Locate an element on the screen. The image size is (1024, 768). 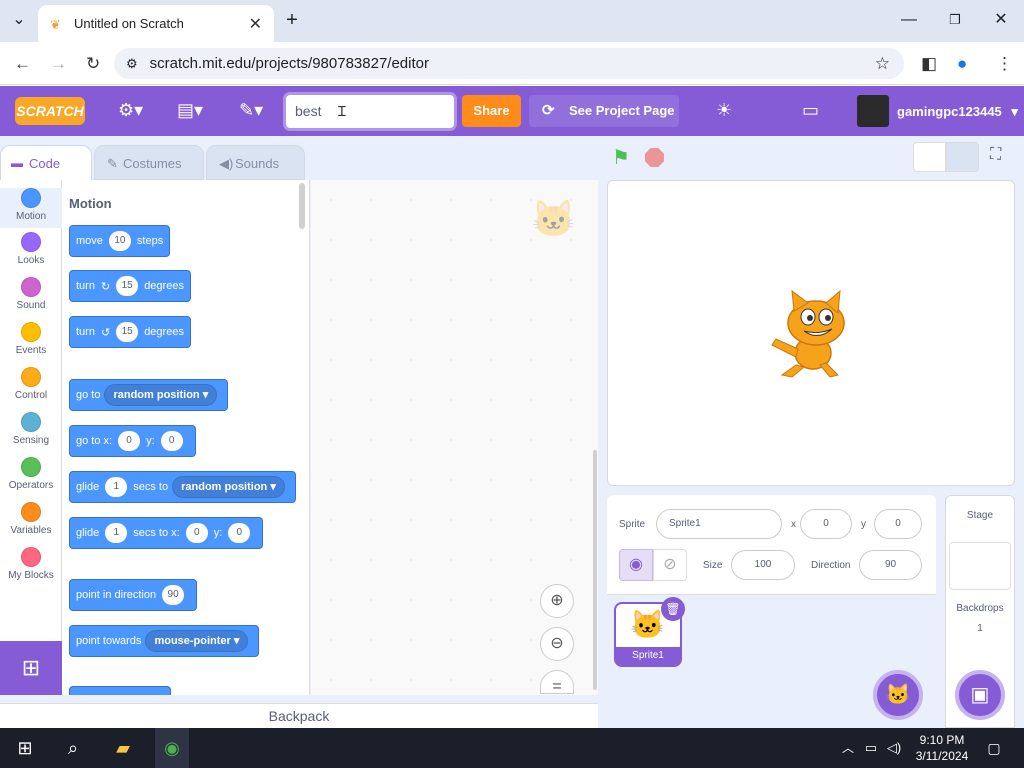
windows-start-icon: ⊞ is located at coordinates (25, 748).